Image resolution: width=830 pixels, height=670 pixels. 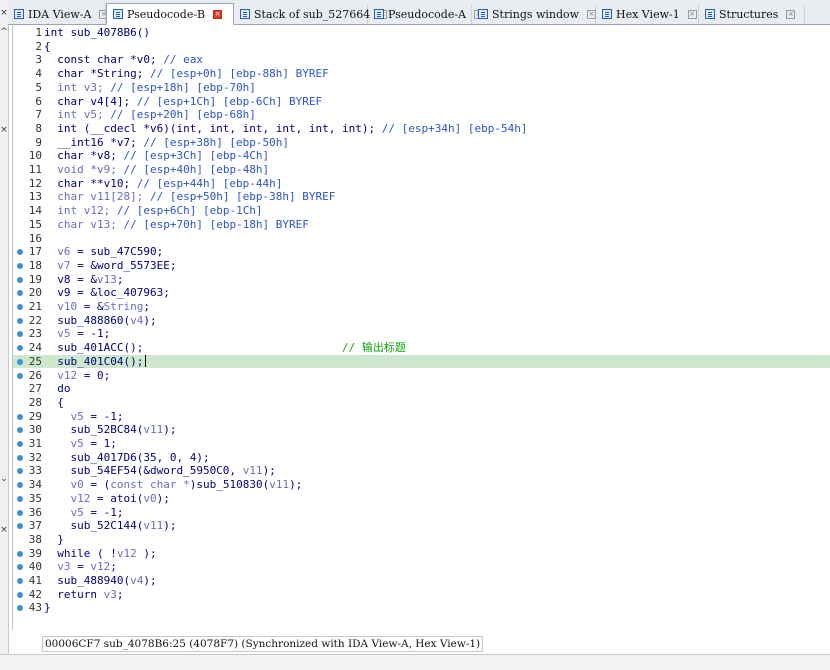 I want to click on line-number: 41, so click(x=35, y=580).